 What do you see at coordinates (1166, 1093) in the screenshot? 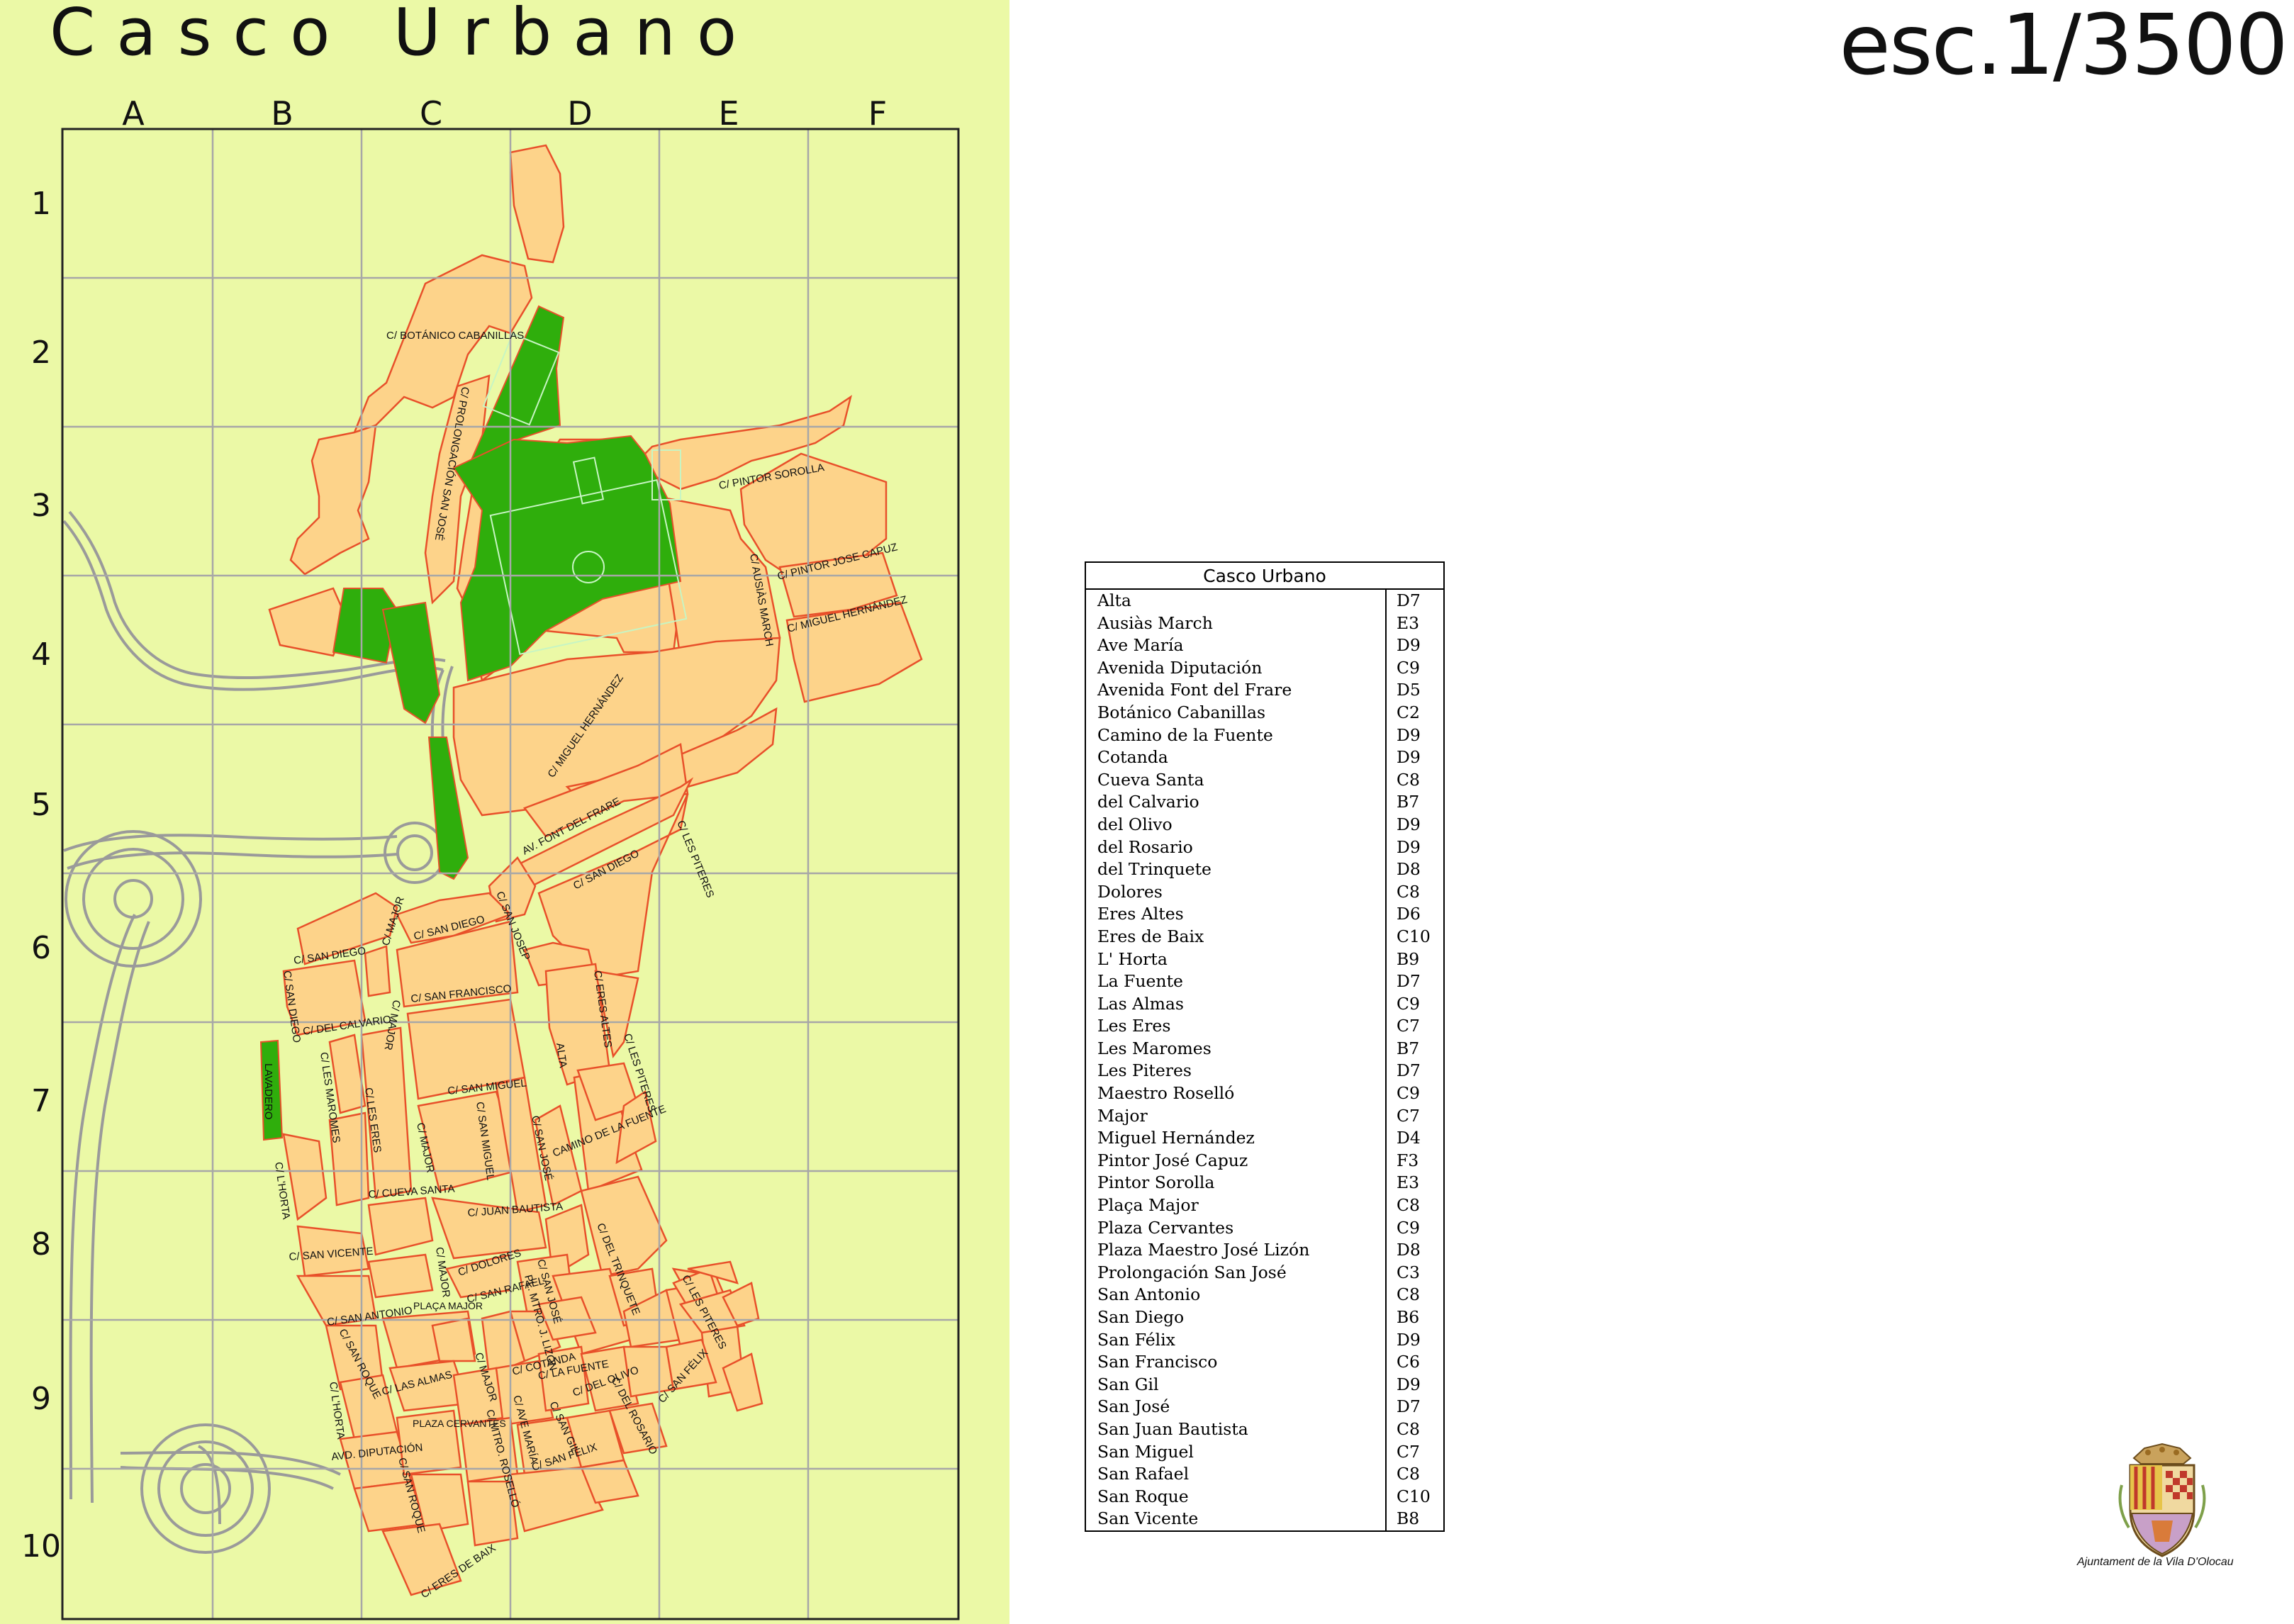
I see `index-street-name: Maestro Roselló` at bounding box center [1166, 1093].